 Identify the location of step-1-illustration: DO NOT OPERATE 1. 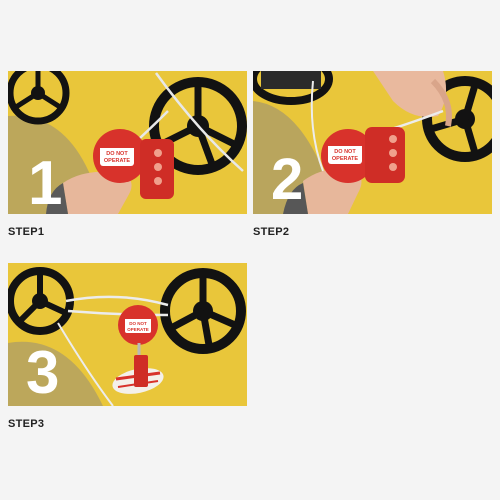
(127, 142).